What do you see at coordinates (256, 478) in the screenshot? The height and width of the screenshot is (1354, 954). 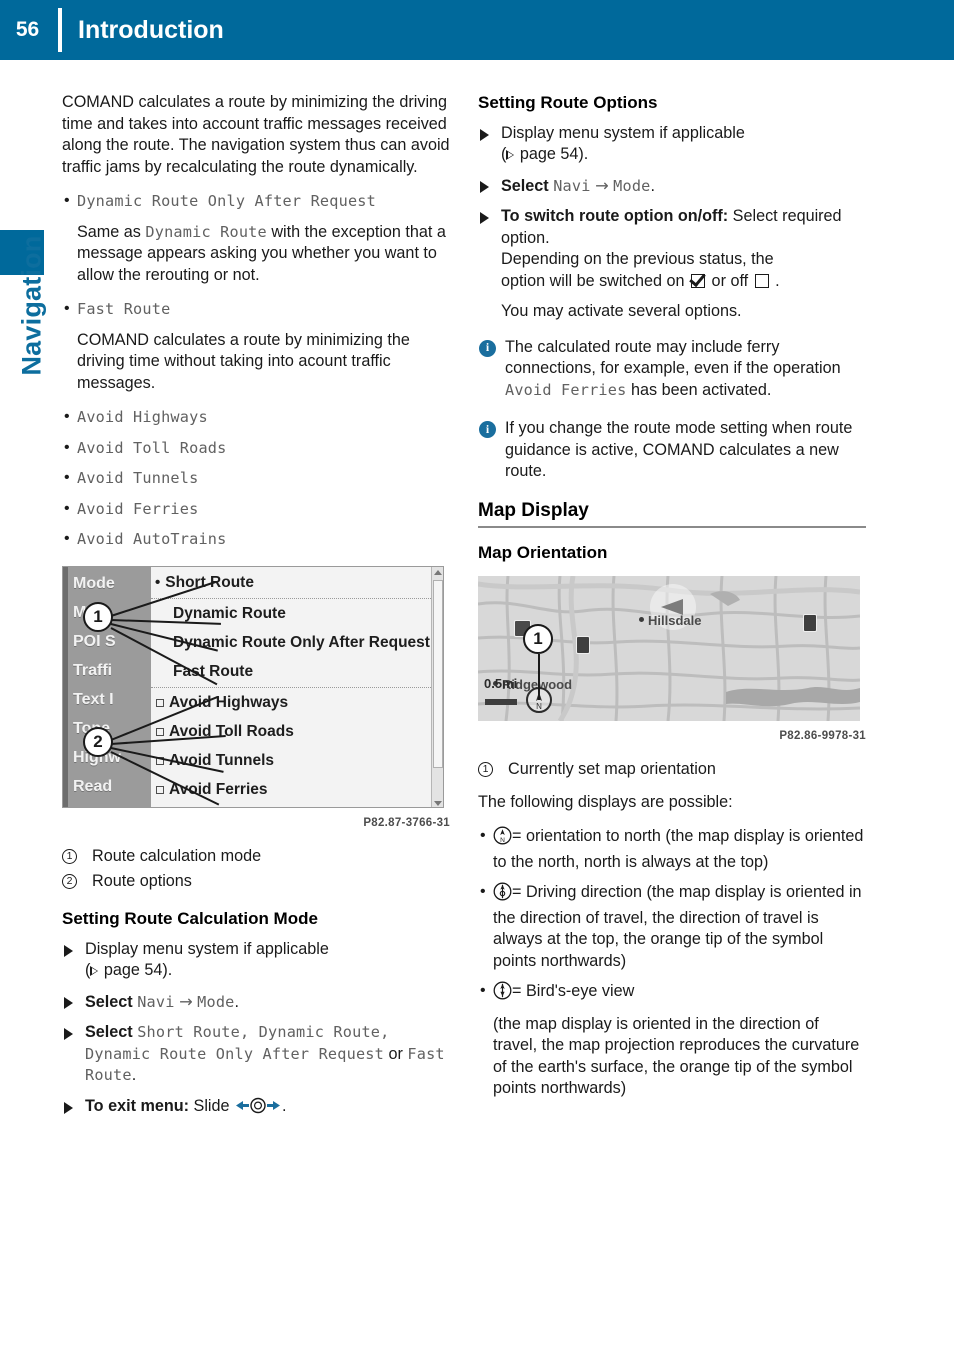 I see `plain-option-avoid-tunnels: Avoid Tunnels` at bounding box center [256, 478].